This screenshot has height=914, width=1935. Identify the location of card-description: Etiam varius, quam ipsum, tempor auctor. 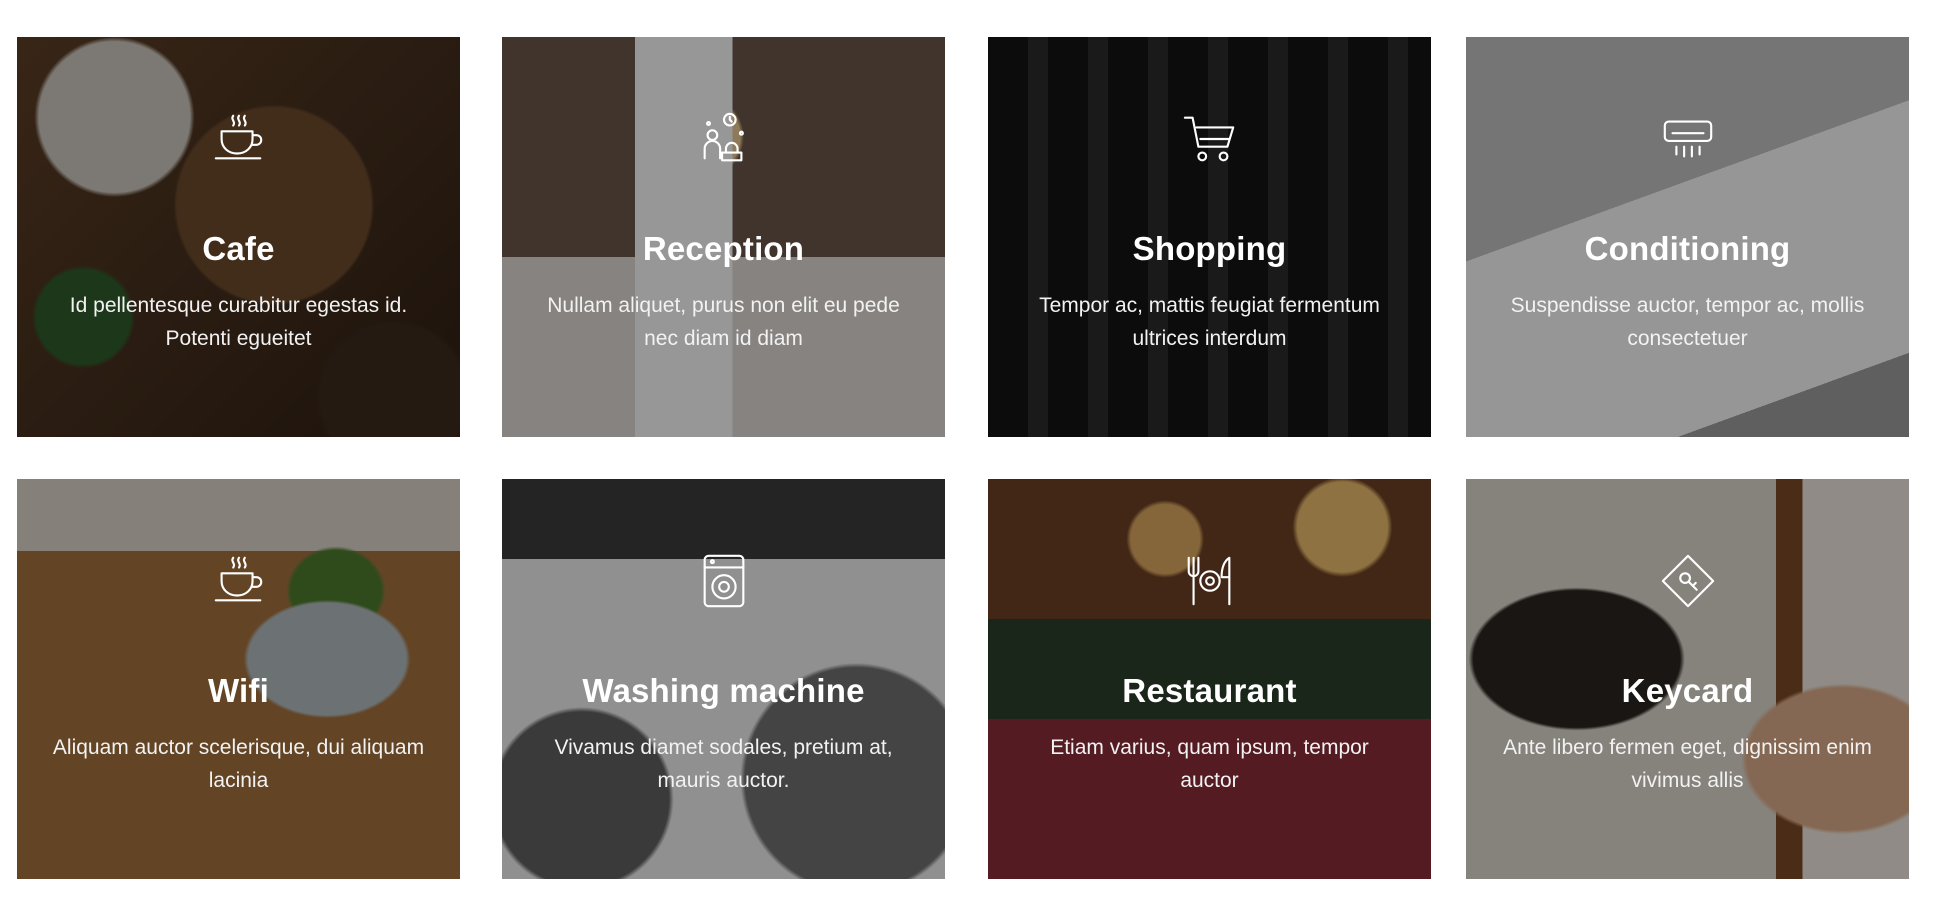
(1209, 764).